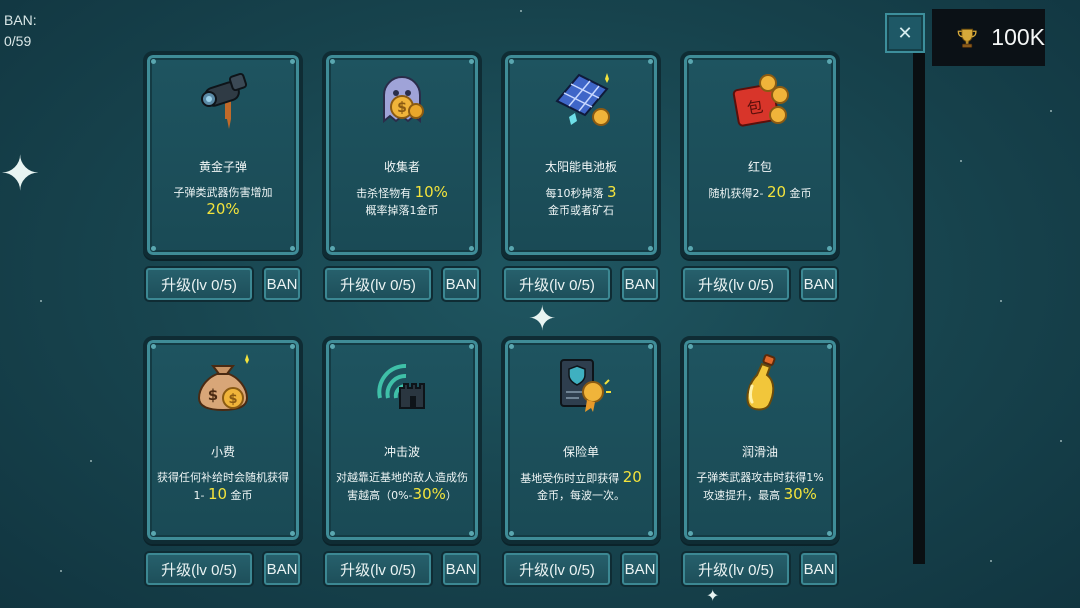 The image size is (1080, 608). What do you see at coordinates (402, 155) in the screenshot?
I see `upgrade-card-collector: $ 收集者 击杀怪物有 10% 概率掉落1金币` at bounding box center [402, 155].